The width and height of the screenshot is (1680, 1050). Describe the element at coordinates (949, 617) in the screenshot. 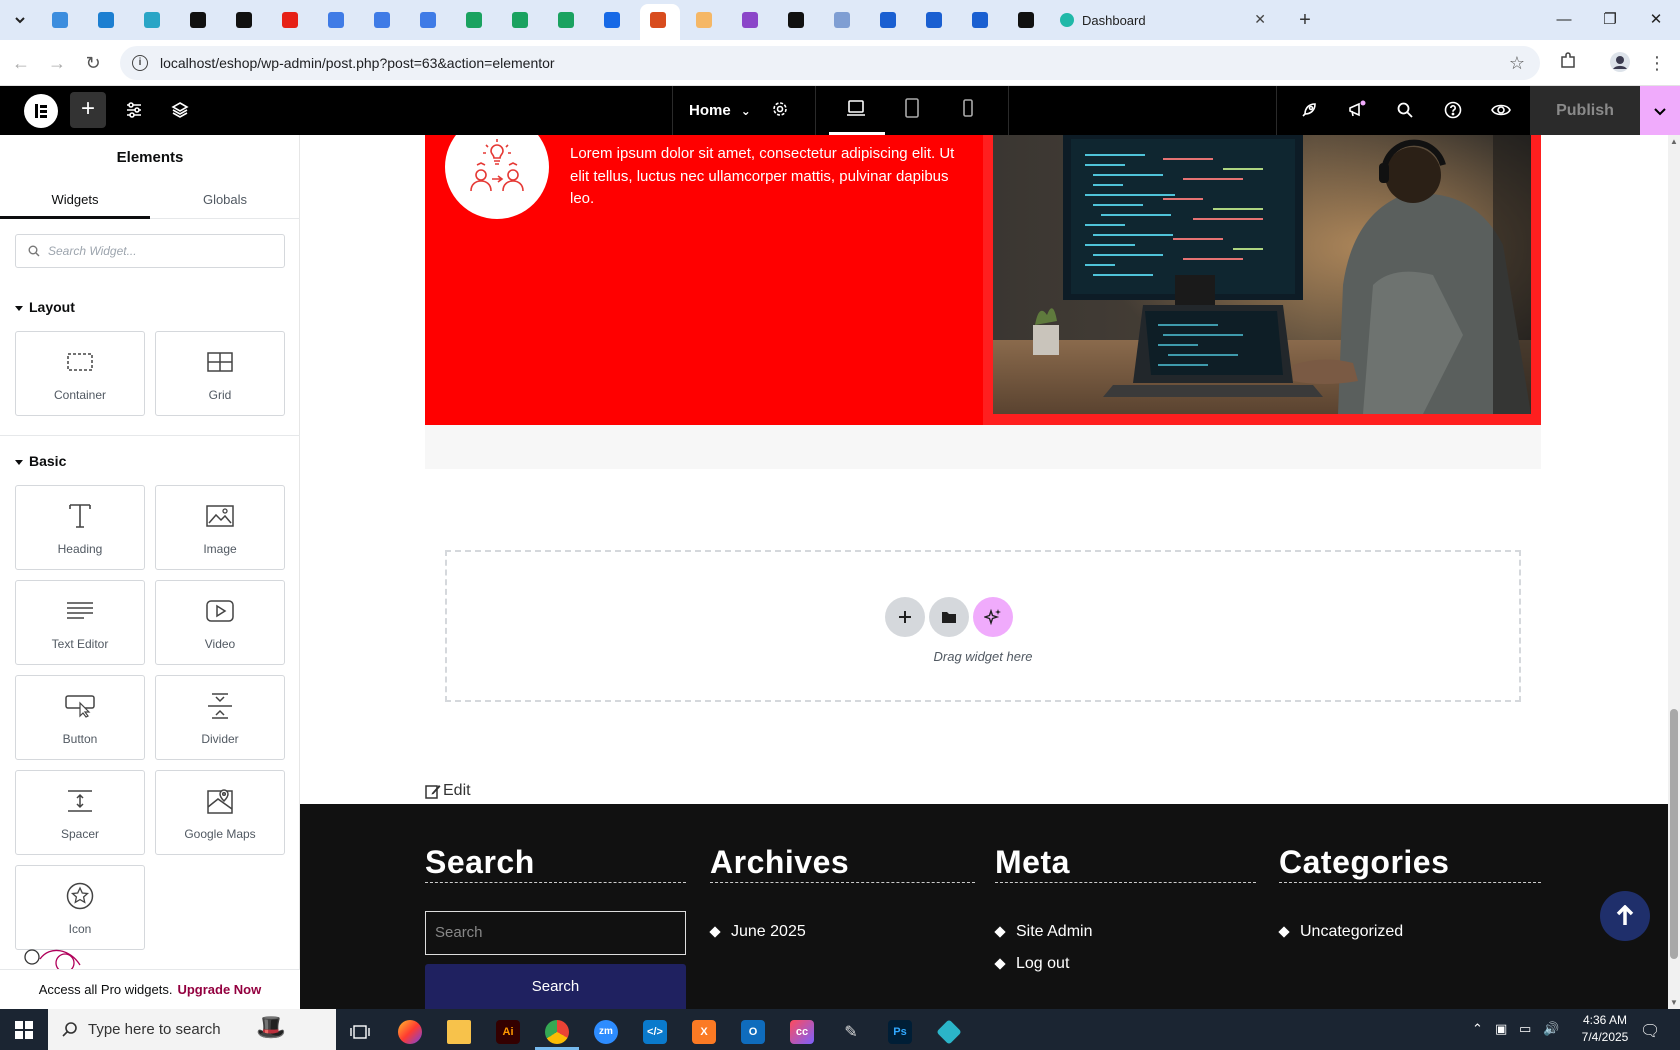

I see `add-template-folder-icon` at that location.